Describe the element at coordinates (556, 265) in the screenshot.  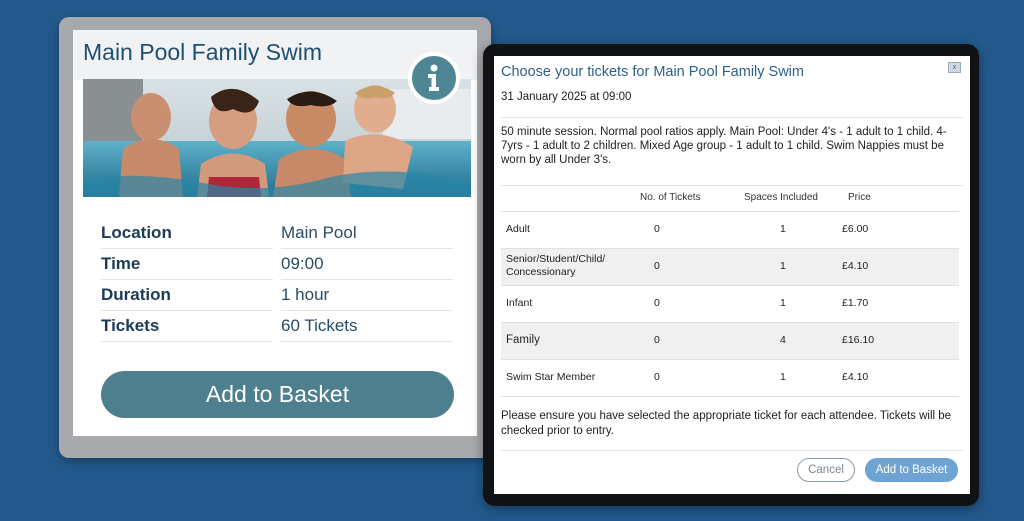
I see `ticket-type: Senior/Student/Child/ Concessionary` at that location.